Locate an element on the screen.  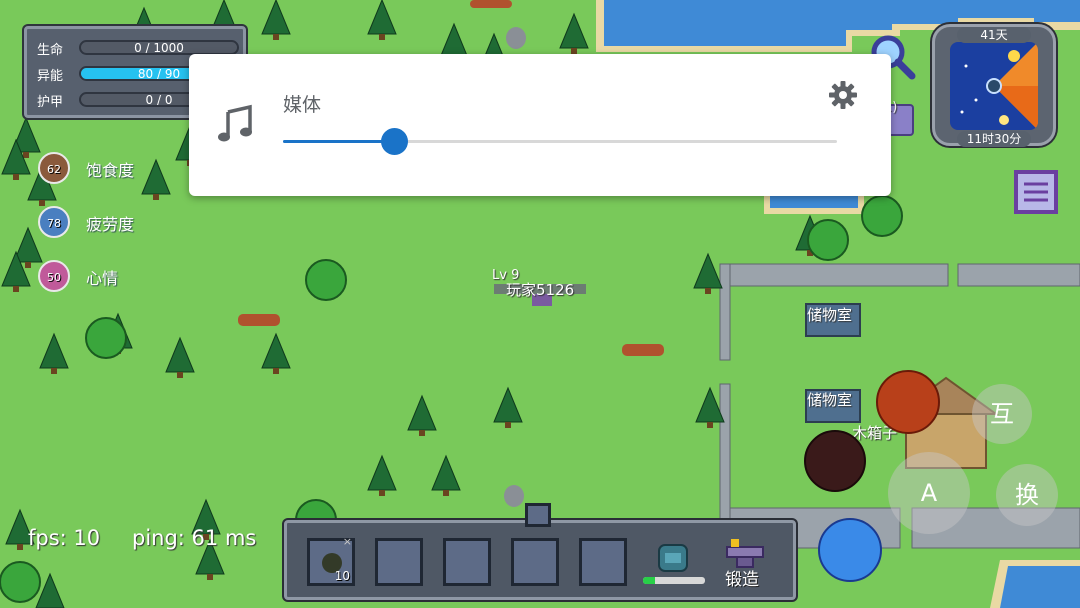
health-bar: 0 / 1000 is located at coordinates (159, 47).